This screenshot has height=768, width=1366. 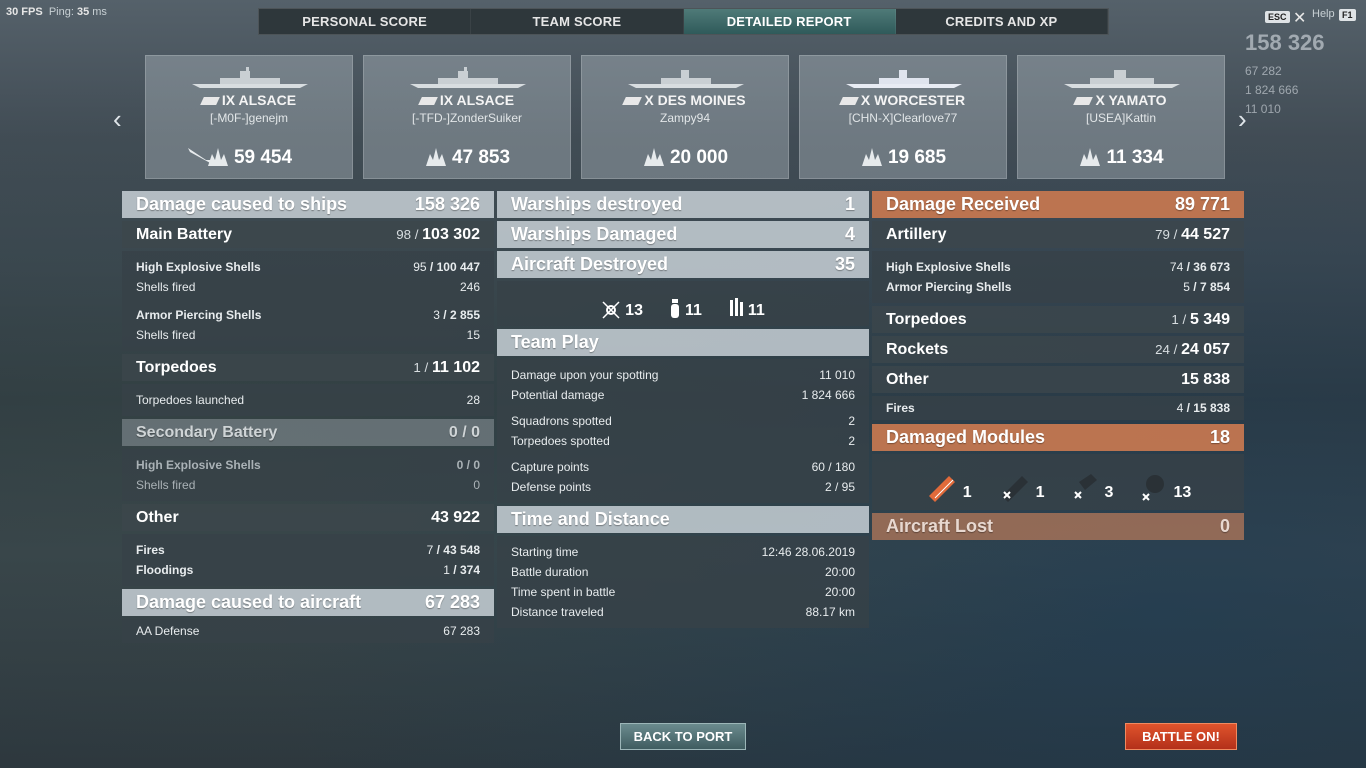 I want to click on fps-ping-readout: 30 FPS Ping: 35 ms, so click(x=56, y=12).